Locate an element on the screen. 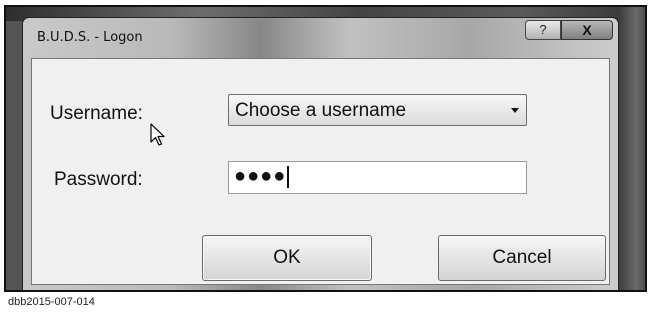 The image size is (653, 313). text-caret is located at coordinates (288, 176).